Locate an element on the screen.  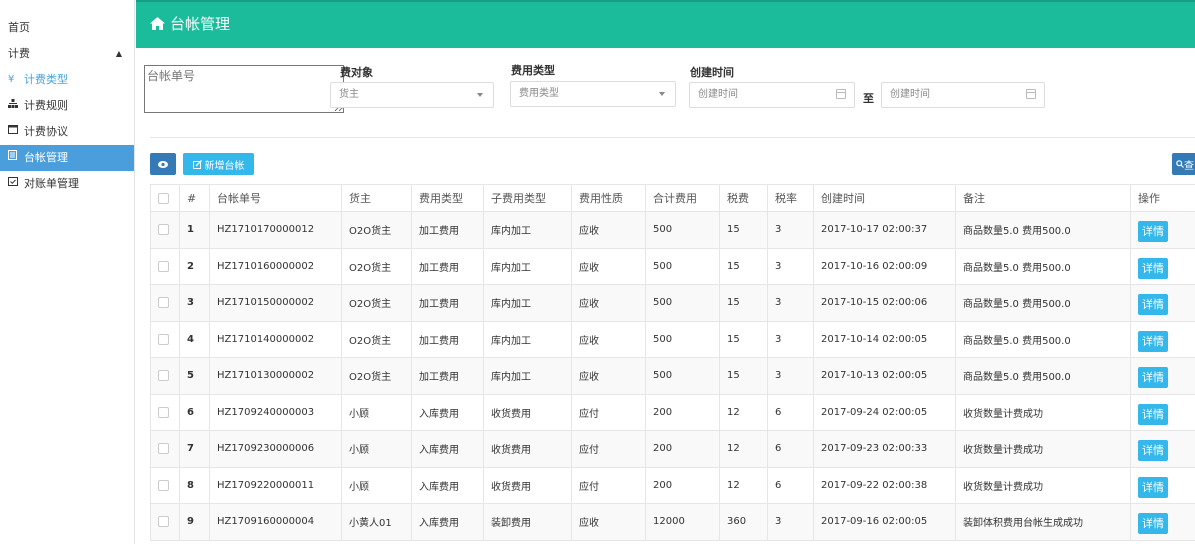
page-header: 台帐管理 is located at coordinates (665, 24).